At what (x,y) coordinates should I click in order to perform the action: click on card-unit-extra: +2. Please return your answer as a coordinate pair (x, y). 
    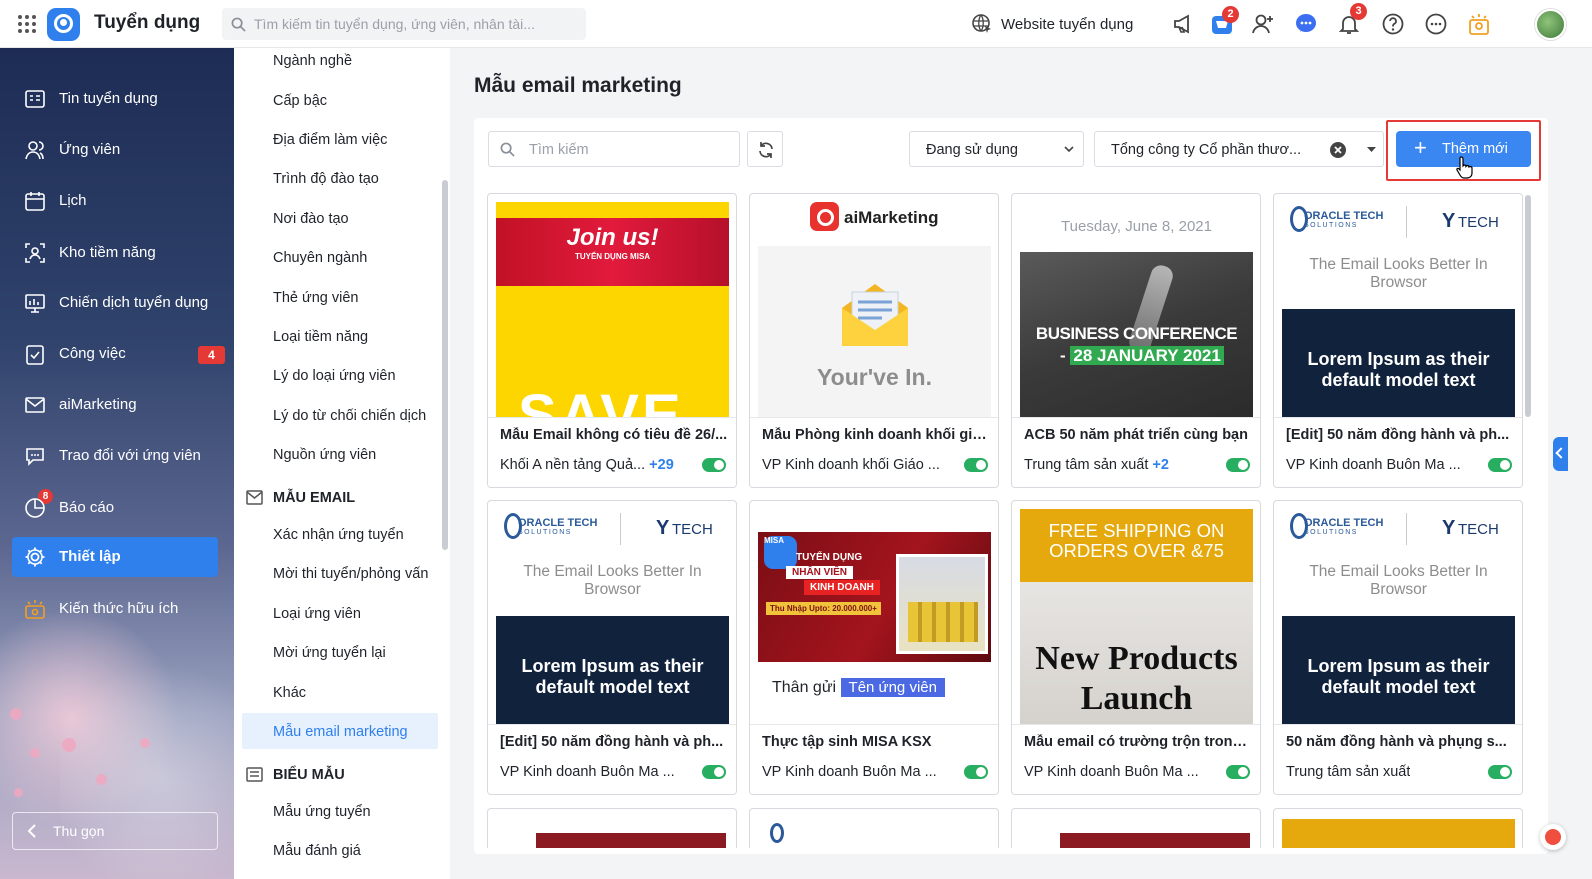
    Looking at the image, I should click on (1160, 465).